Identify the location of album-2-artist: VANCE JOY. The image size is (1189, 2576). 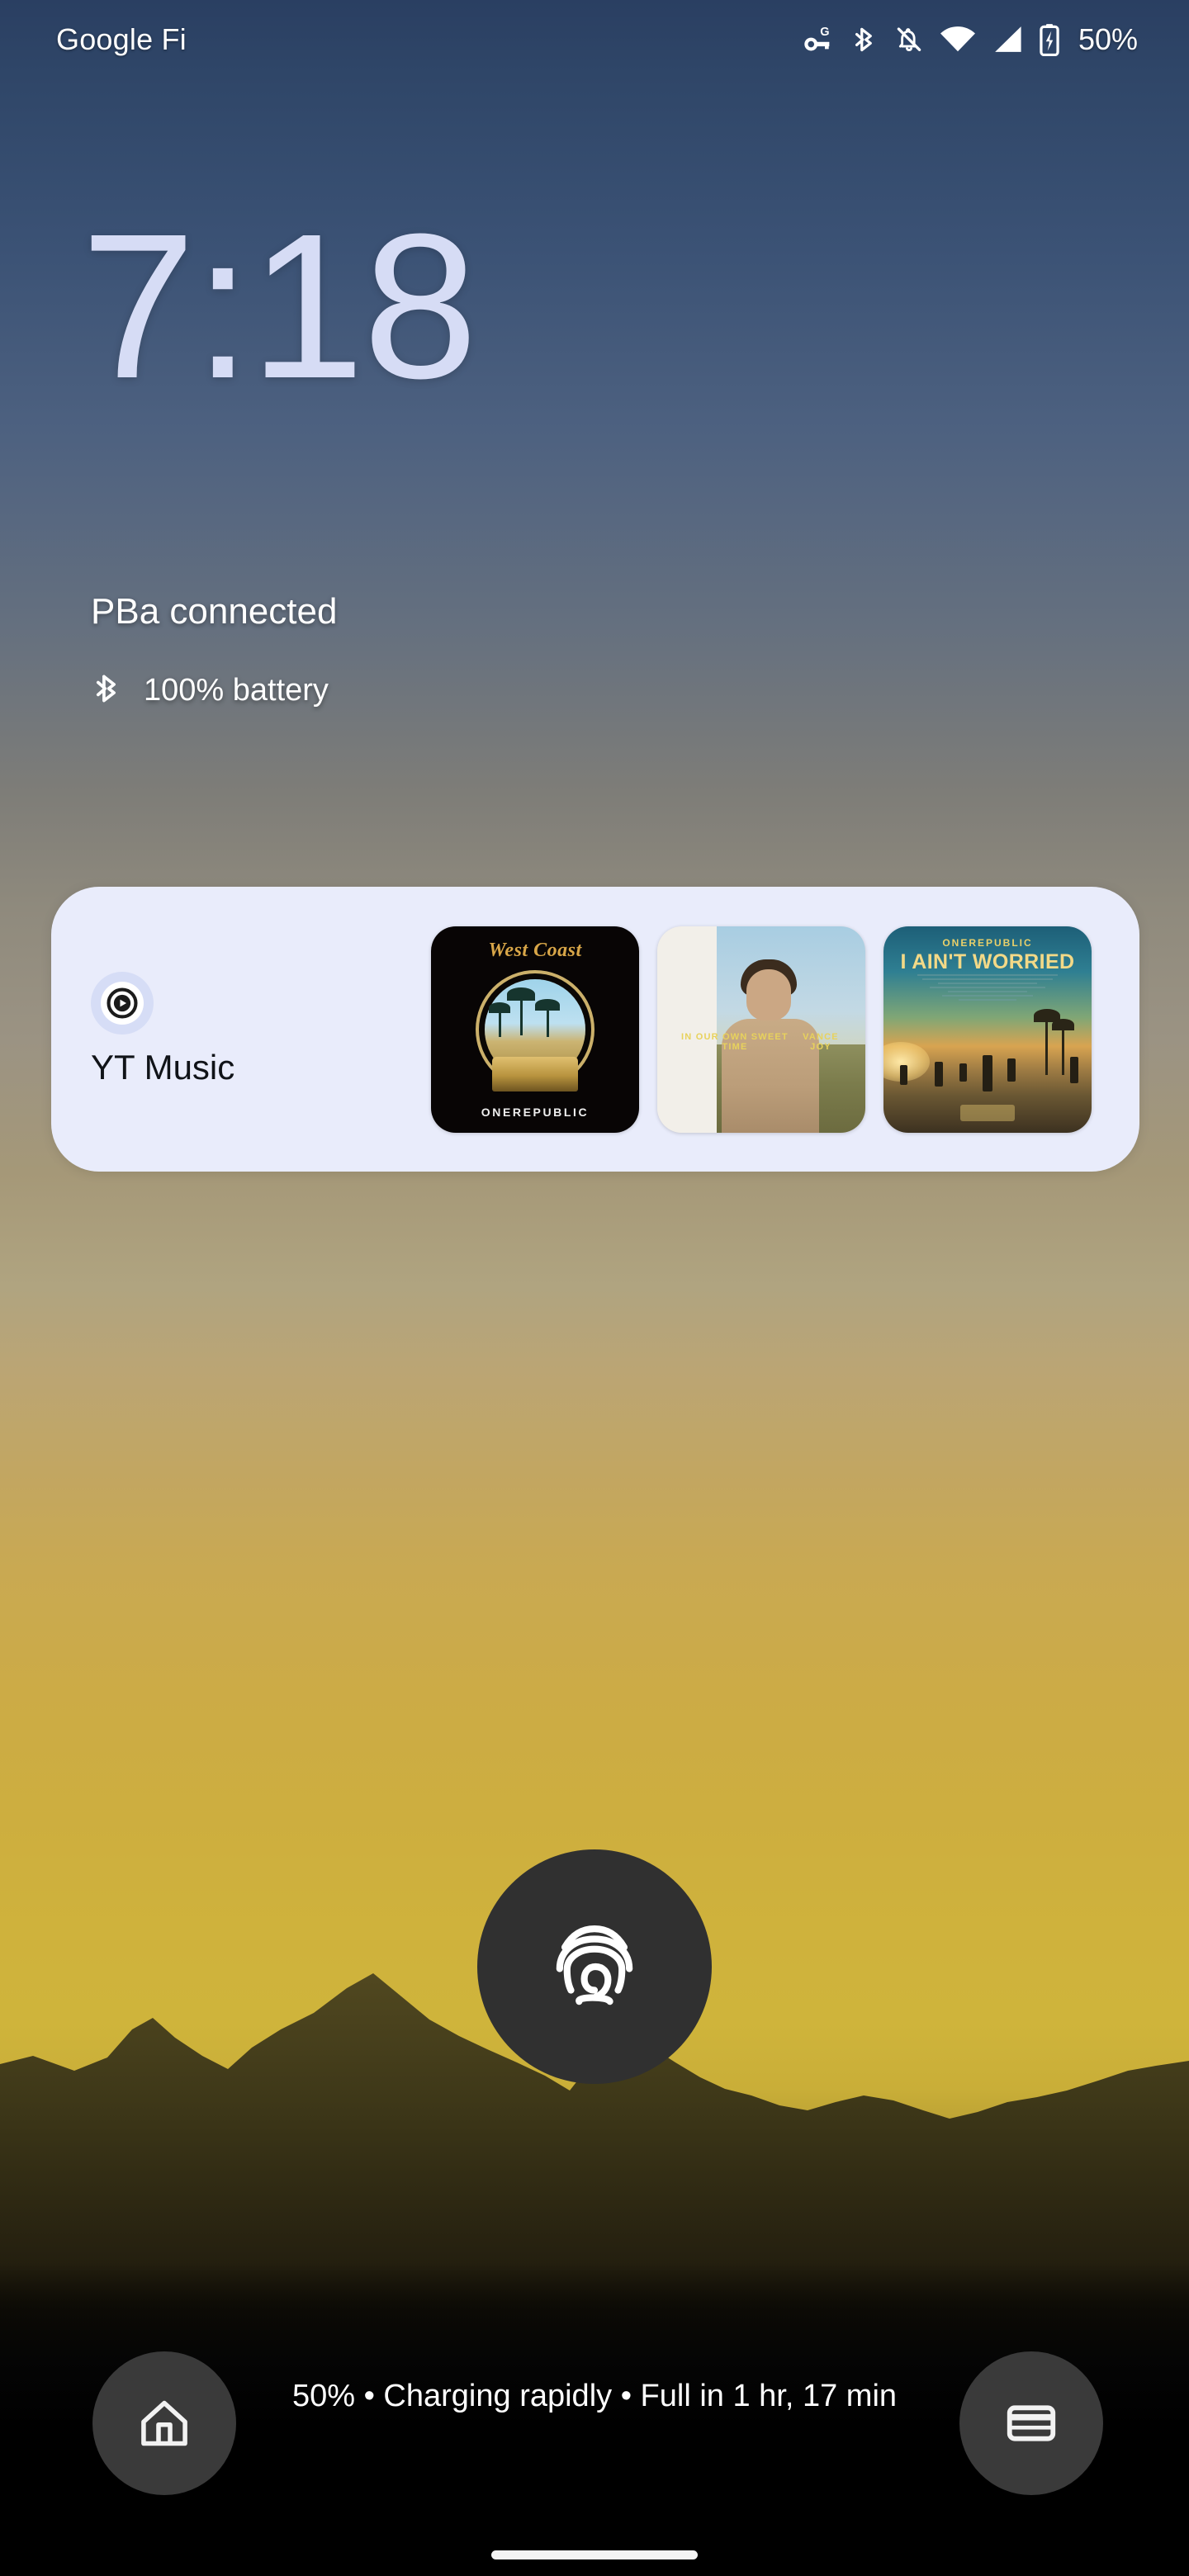
(821, 1041).